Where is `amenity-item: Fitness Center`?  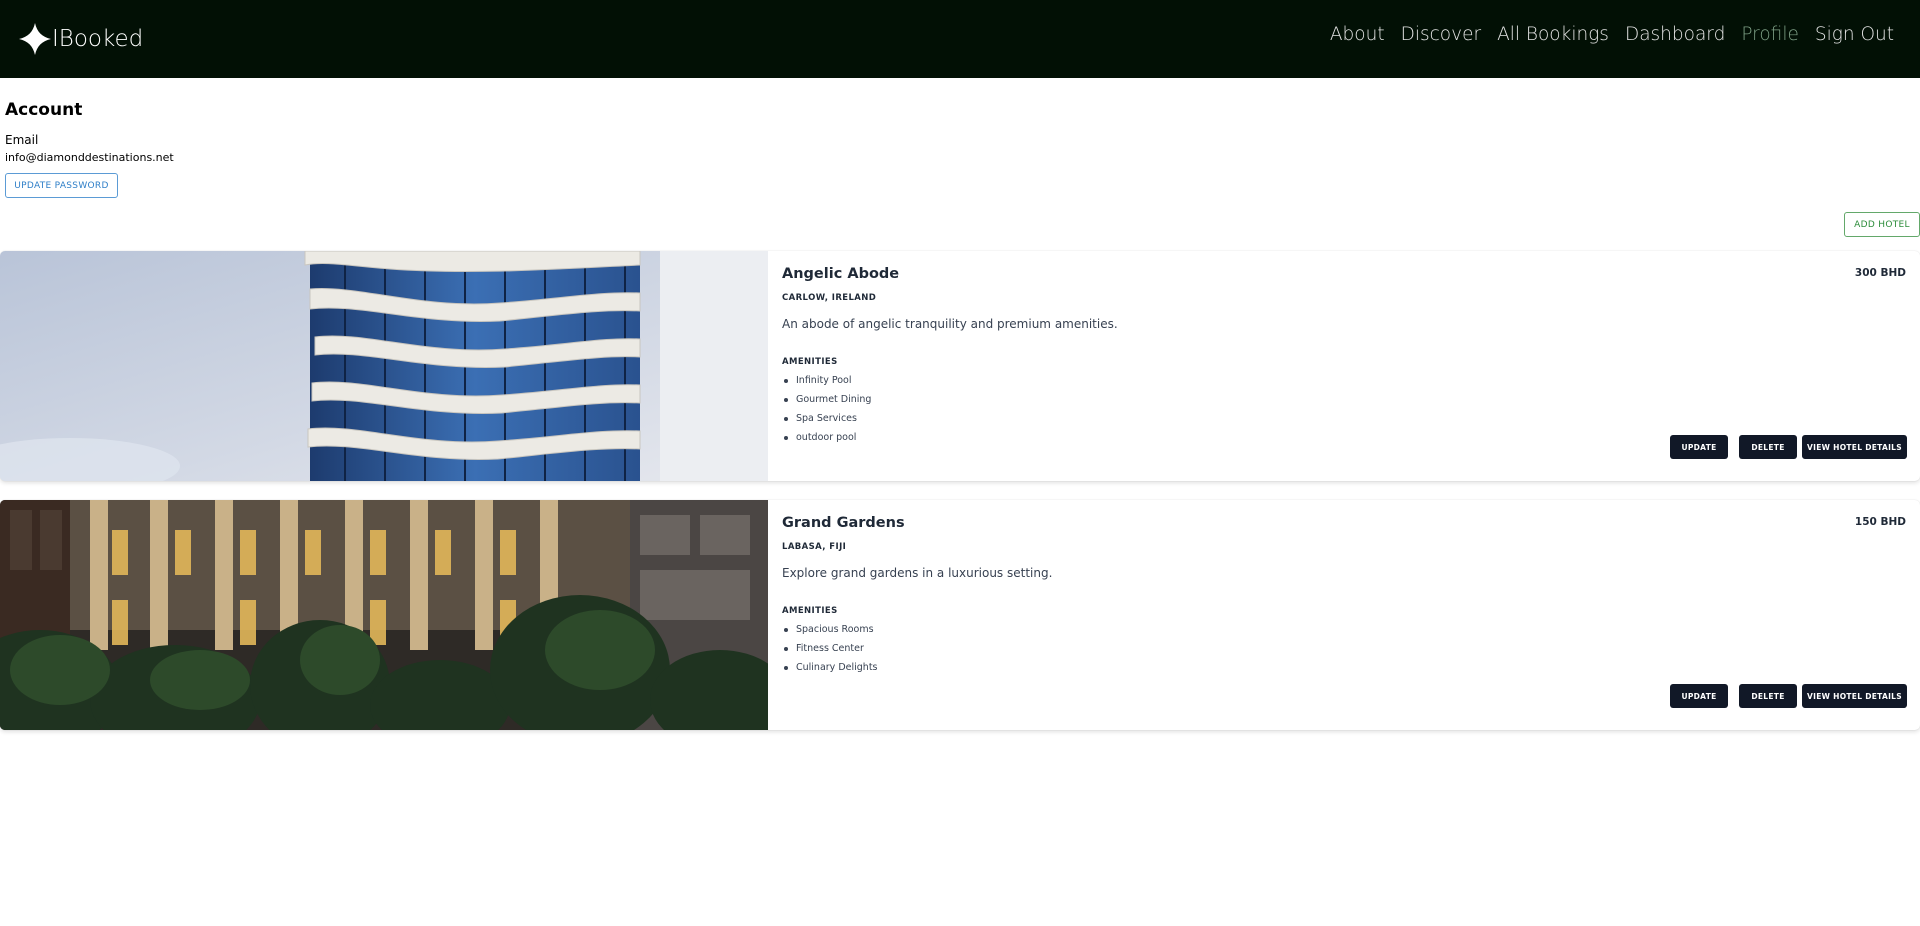
amenity-item: Fitness Center is located at coordinates (830, 651).